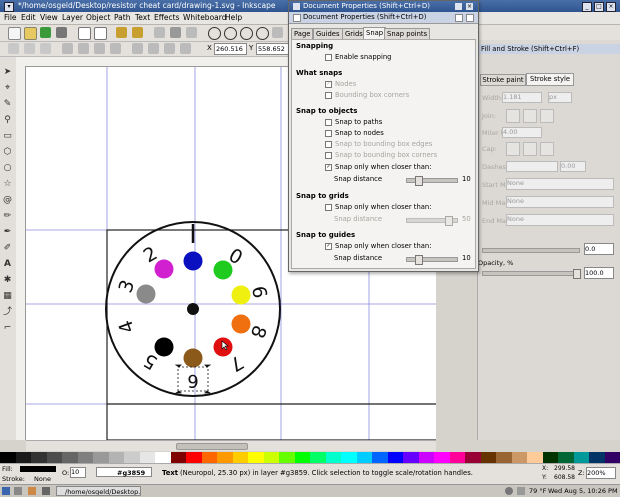 The width and height of the screenshot is (620, 497). I want to click on join-bevel-icon, so click(547, 116).